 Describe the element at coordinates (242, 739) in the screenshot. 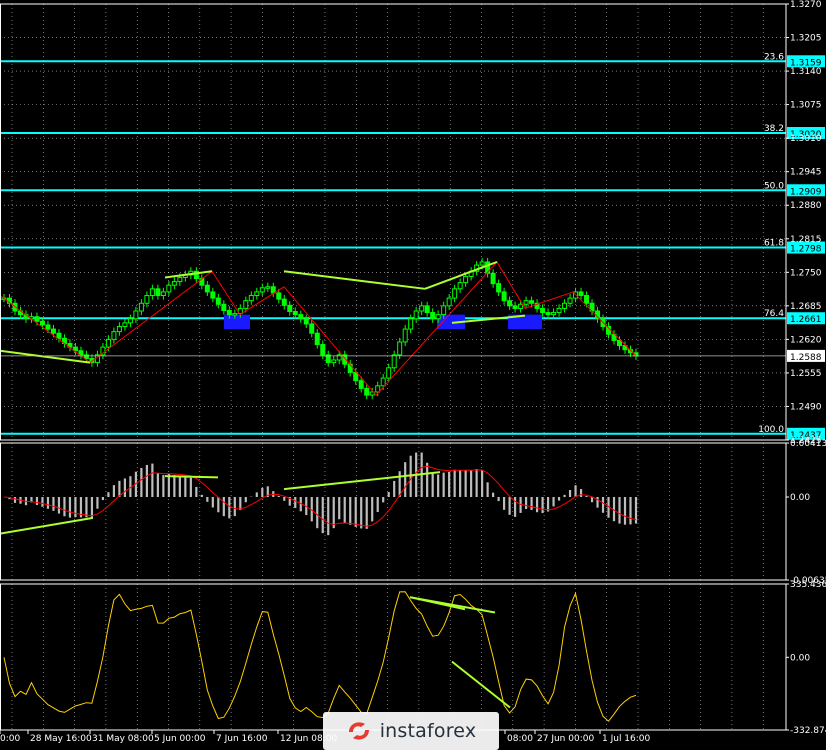

I see `time-tick-label: 7 Jun 16:00` at that location.